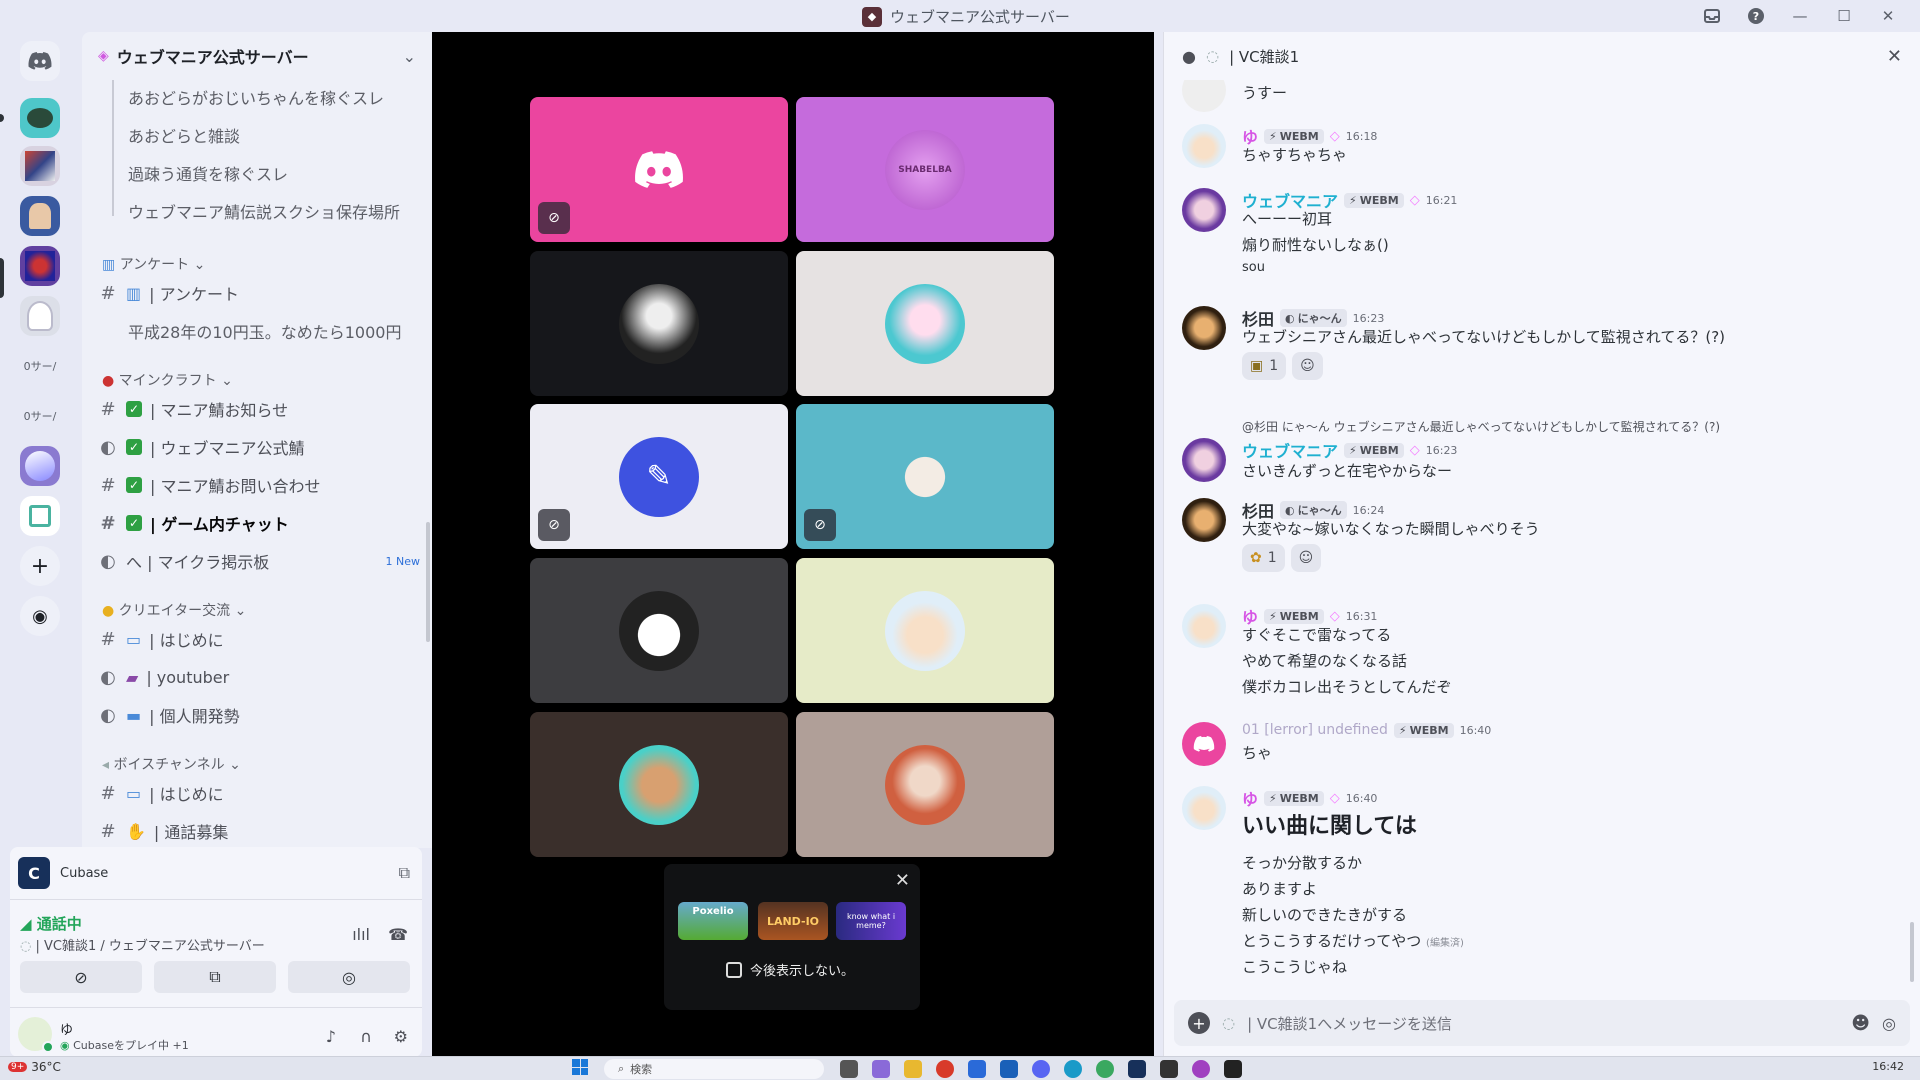 The width and height of the screenshot is (1920, 1080). I want to click on checkbox, so click(734, 969).